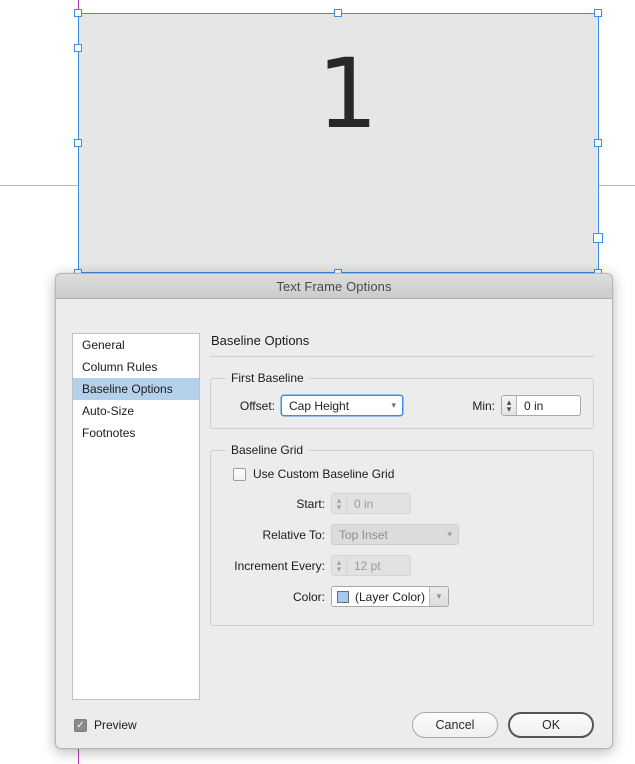 This screenshot has height=764, width=635. What do you see at coordinates (136, 411) in the screenshot?
I see `sidebar-item-auto-size: Auto-Size` at bounding box center [136, 411].